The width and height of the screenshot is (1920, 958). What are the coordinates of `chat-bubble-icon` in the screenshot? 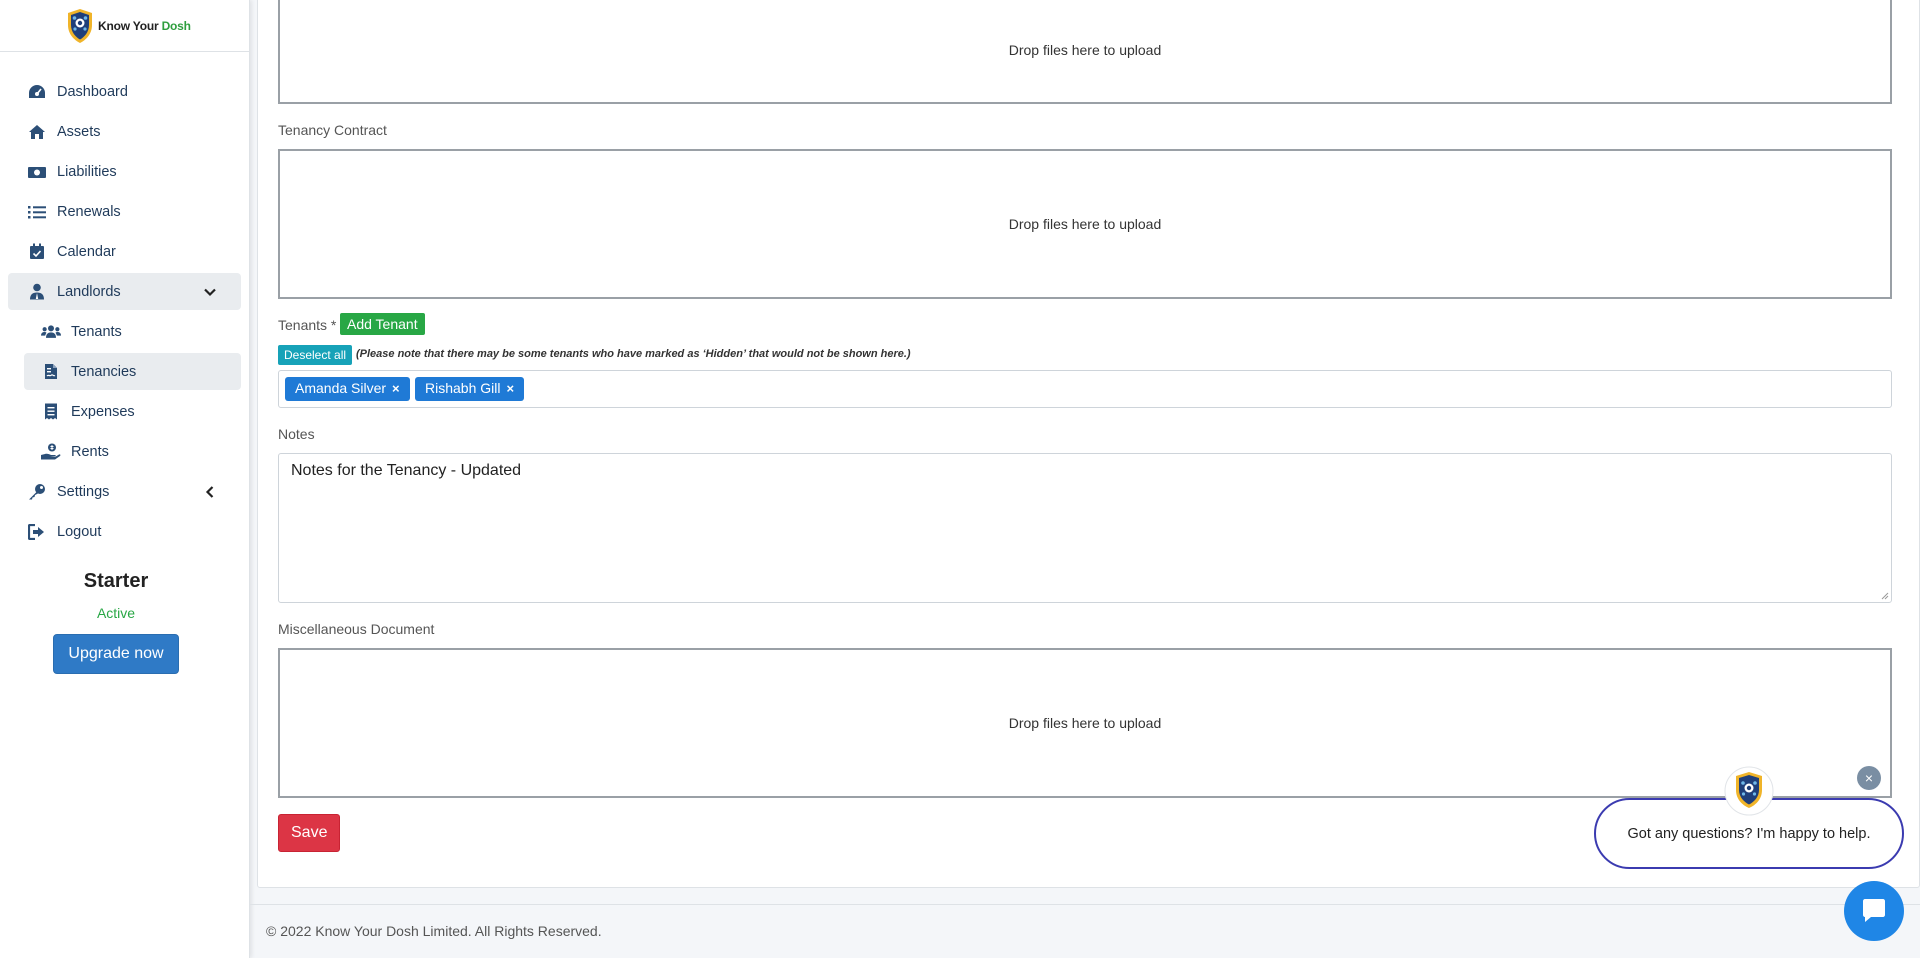 It's located at (1874, 910).